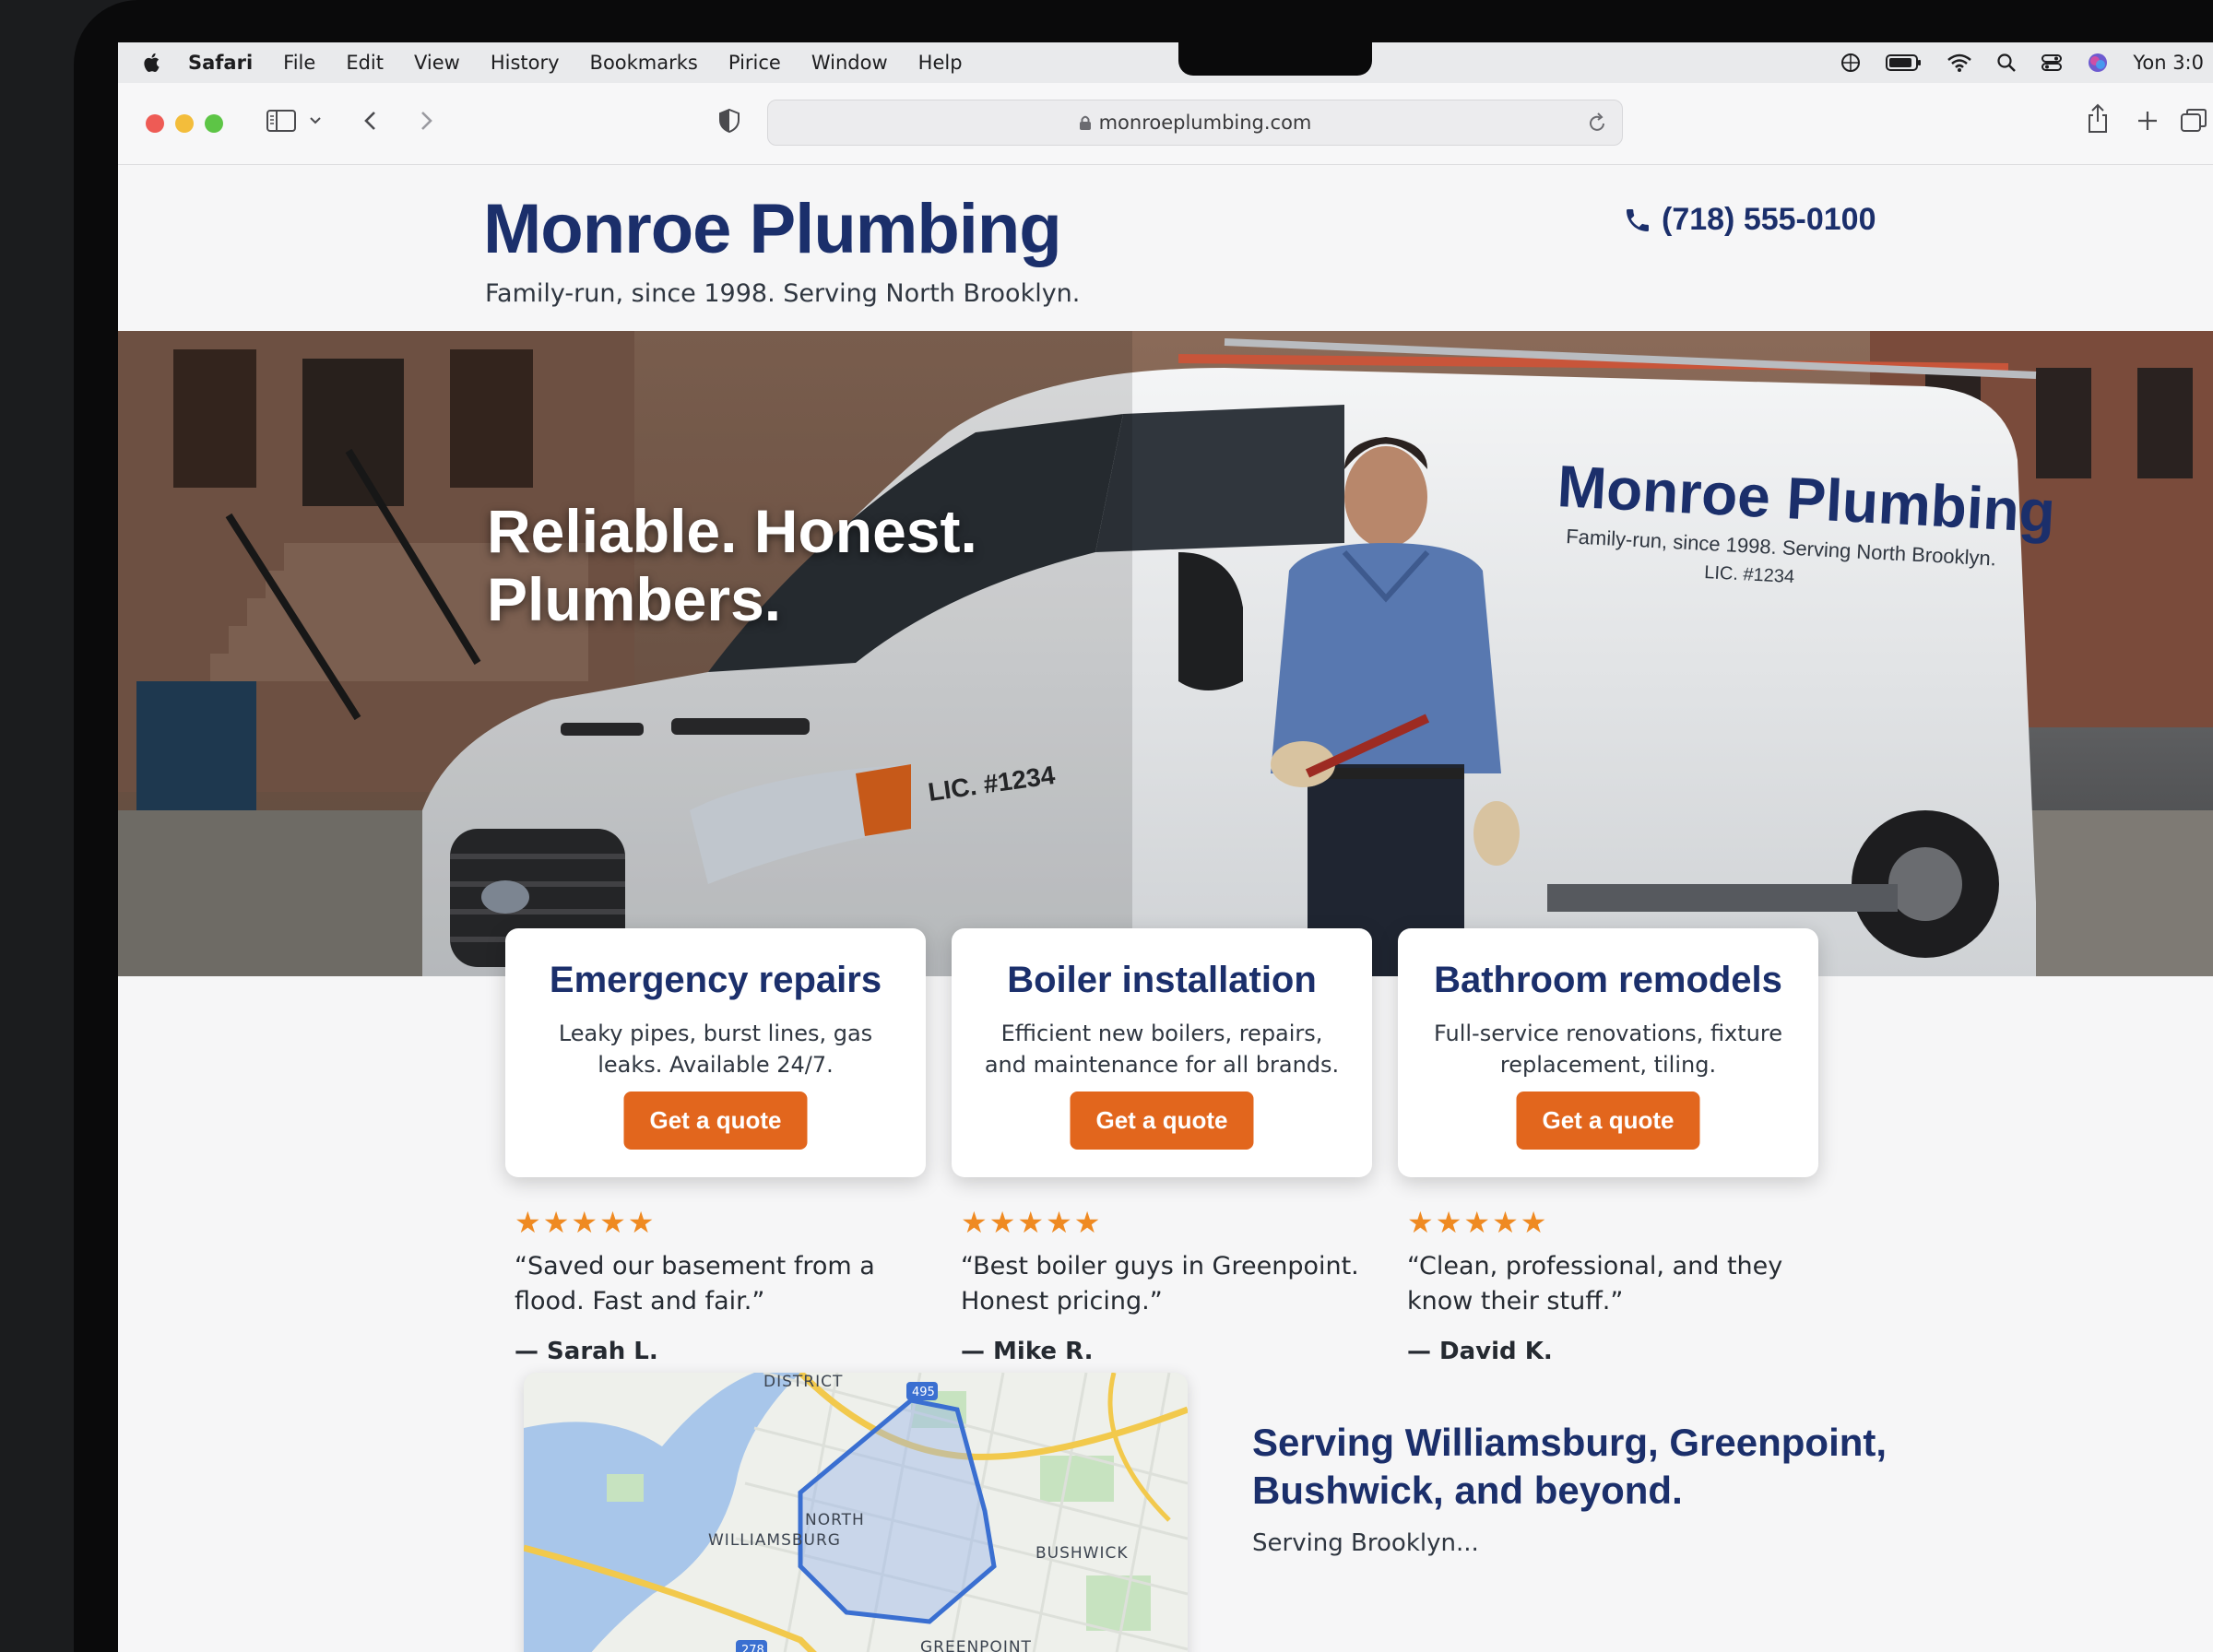  Describe the element at coordinates (1480, 1351) in the screenshot. I see `review-author: — David K.` at that location.